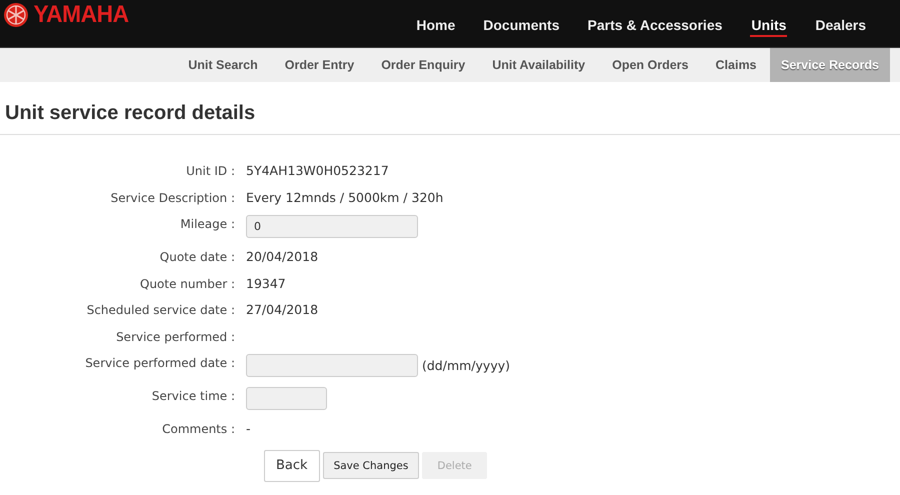 The image size is (900, 495). What do you see at coordinates (207, 224) in the screenshot?
I see `field-label: Mileage :` at bounding box center [207, 224].